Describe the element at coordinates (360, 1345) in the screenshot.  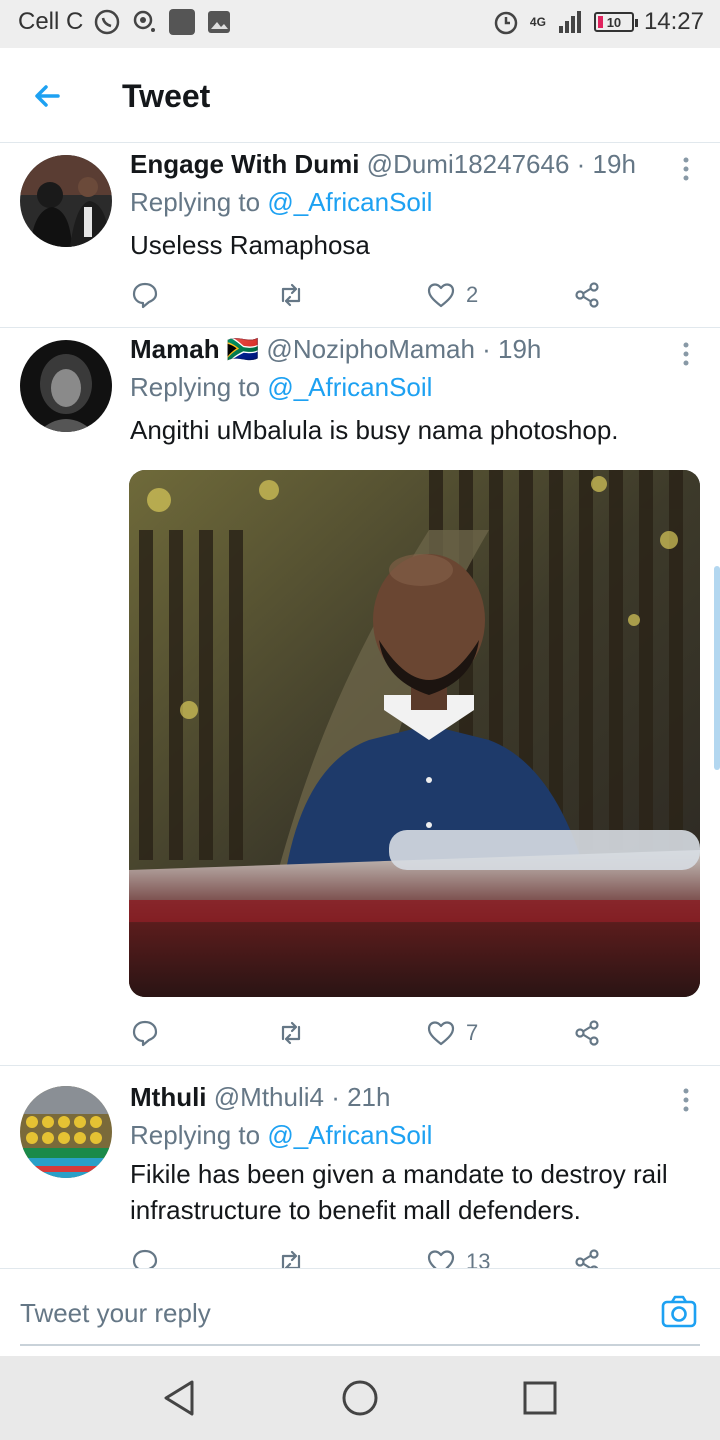
I see `input-underline` at that location.